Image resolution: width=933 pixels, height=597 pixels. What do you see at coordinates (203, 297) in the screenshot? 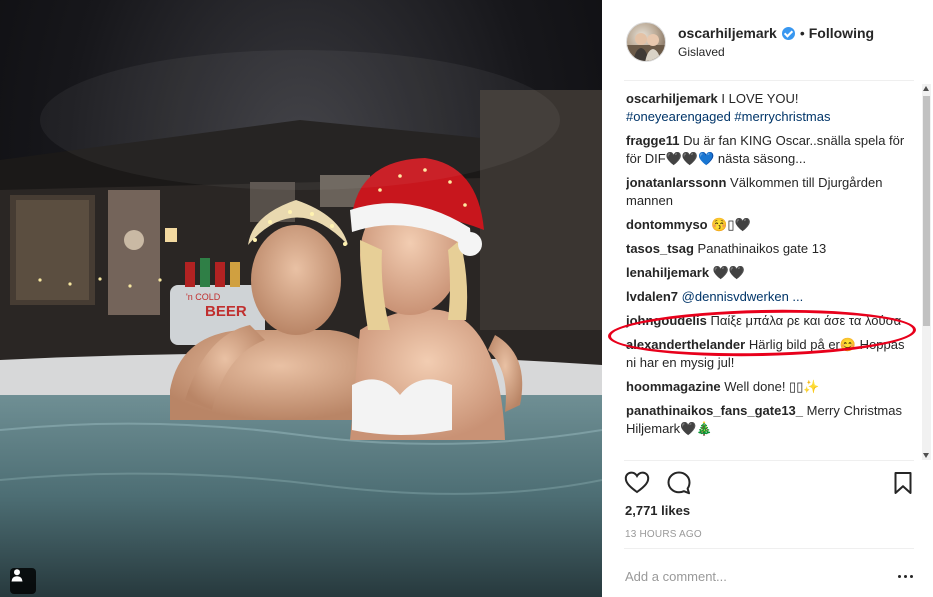
I see `cooler-small-label: 'n COLD` at bounding box center [203, 297].